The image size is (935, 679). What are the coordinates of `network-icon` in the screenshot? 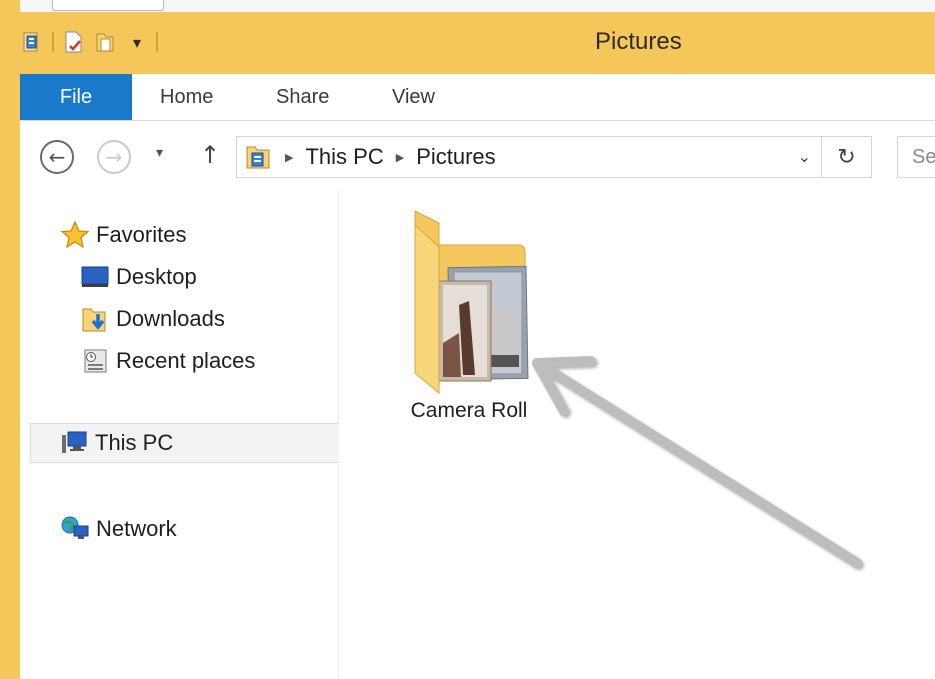 It's located at (75, 529).